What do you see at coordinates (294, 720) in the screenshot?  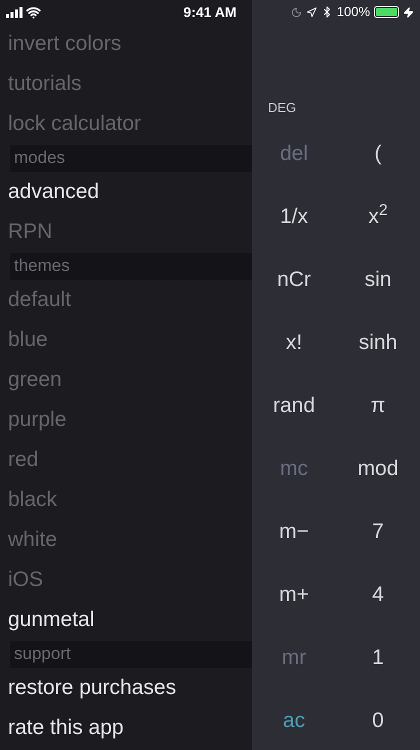 I see `calculator-key: ac` at bounding box center [294, 720].